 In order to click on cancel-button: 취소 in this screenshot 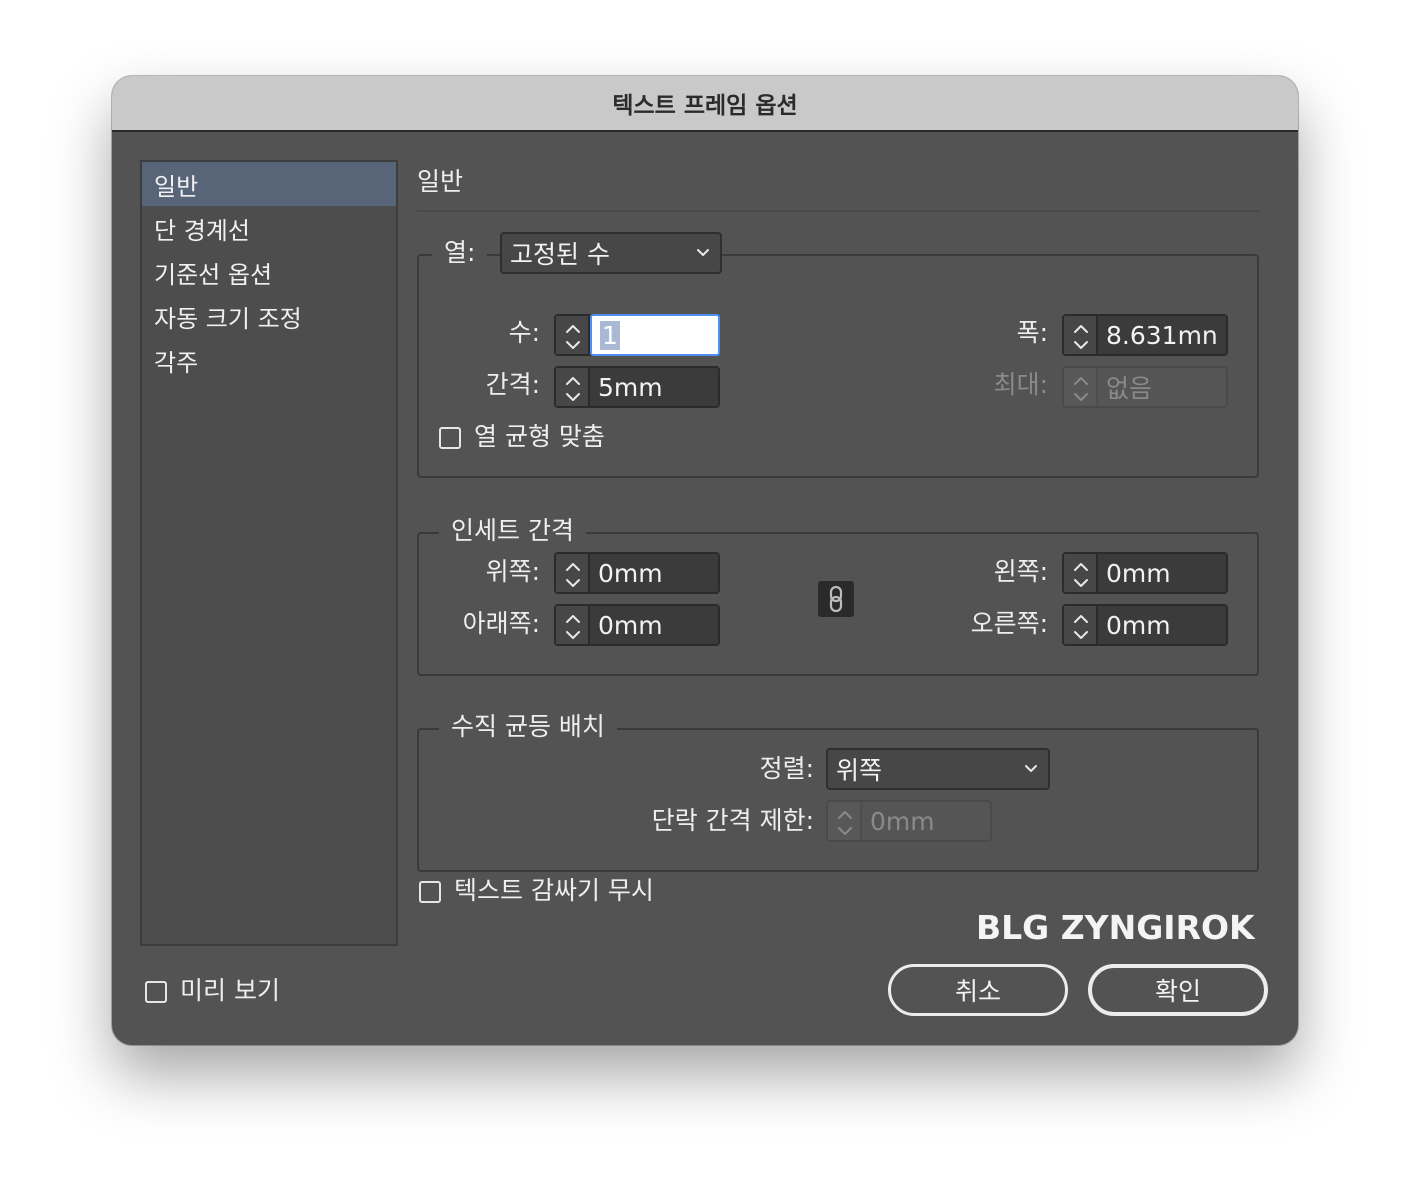, I will do `click(978, 990)`.